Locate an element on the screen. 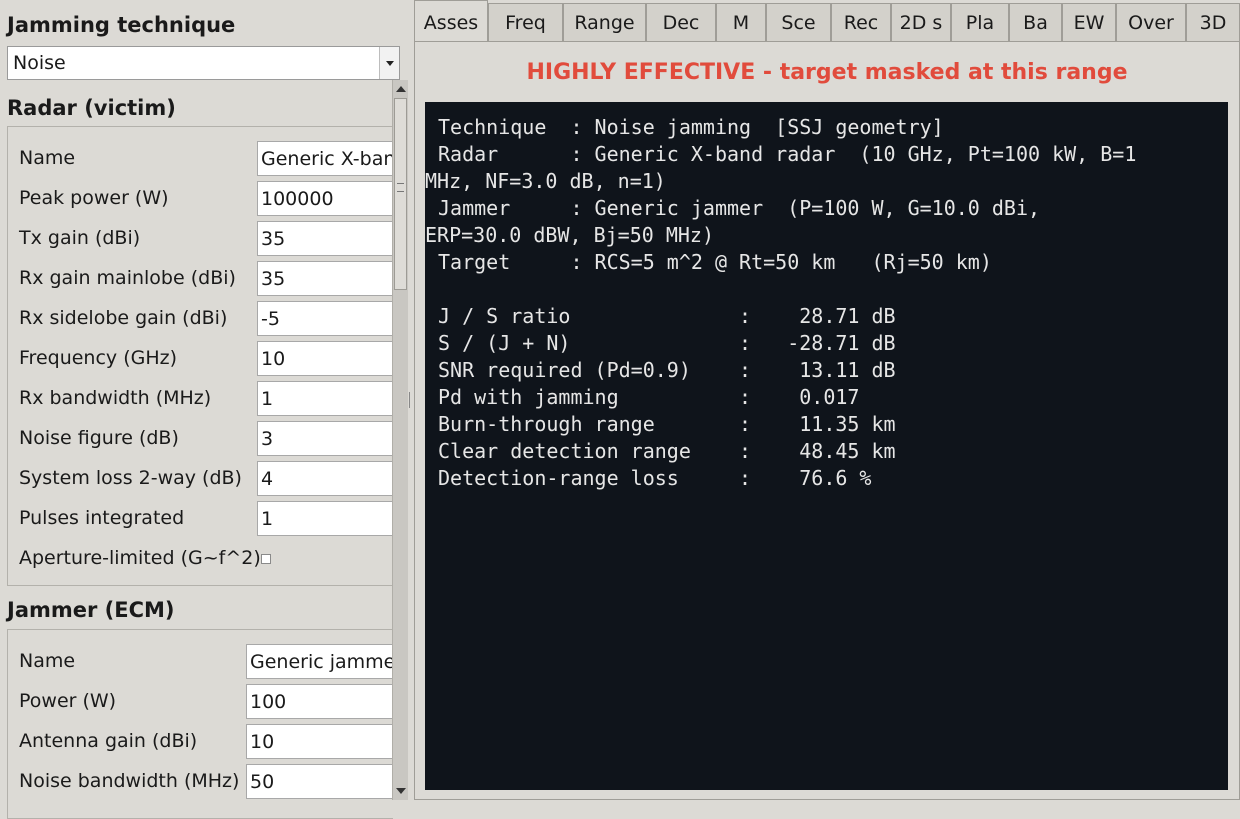 This screenshot has height=819, width=1240. rx-bandwidth-input: 1 is located at coordinates (325, 398).